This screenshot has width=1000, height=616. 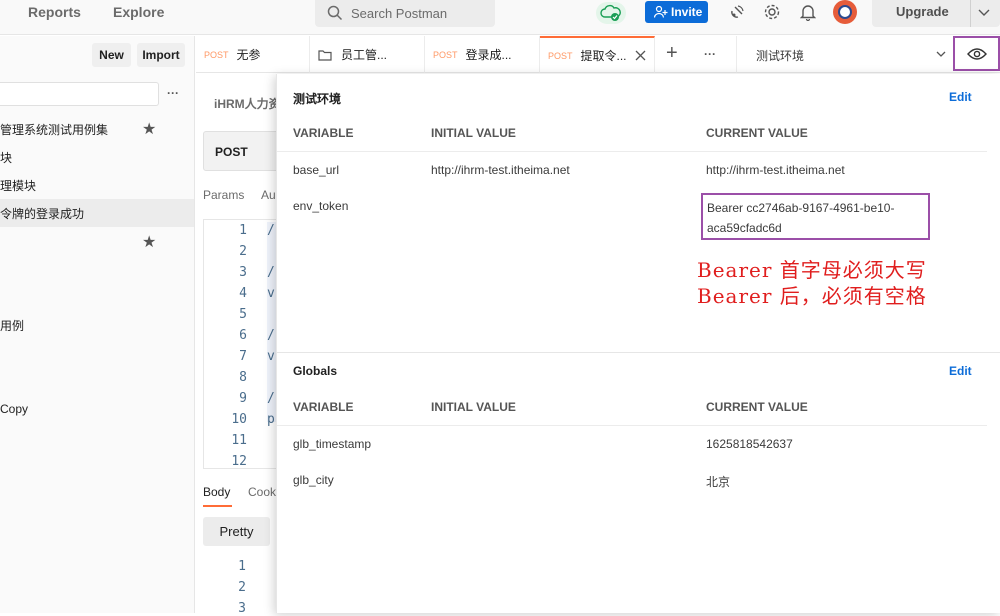 What do you see at coordinates (243, 335) in the screenshot?
I see `line-number: 6` at bounding box center [243, 335].